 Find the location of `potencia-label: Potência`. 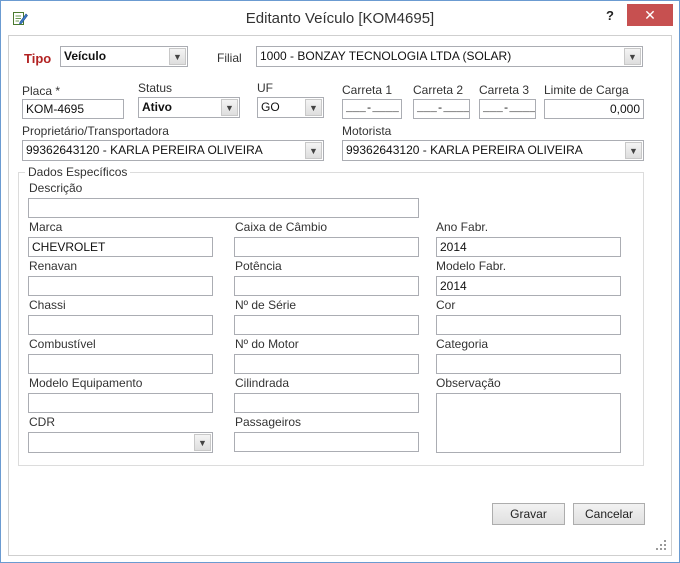

potencia-label: Potência is located at coordinates (258, 266).